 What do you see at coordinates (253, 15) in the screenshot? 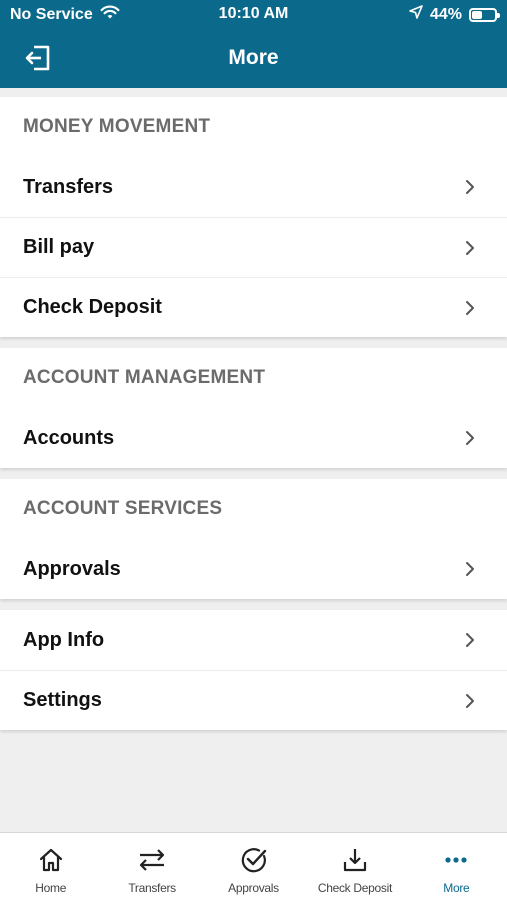
I see `status-bar: No Service 10:10 AM 44%` at bounding box center [253, 15].